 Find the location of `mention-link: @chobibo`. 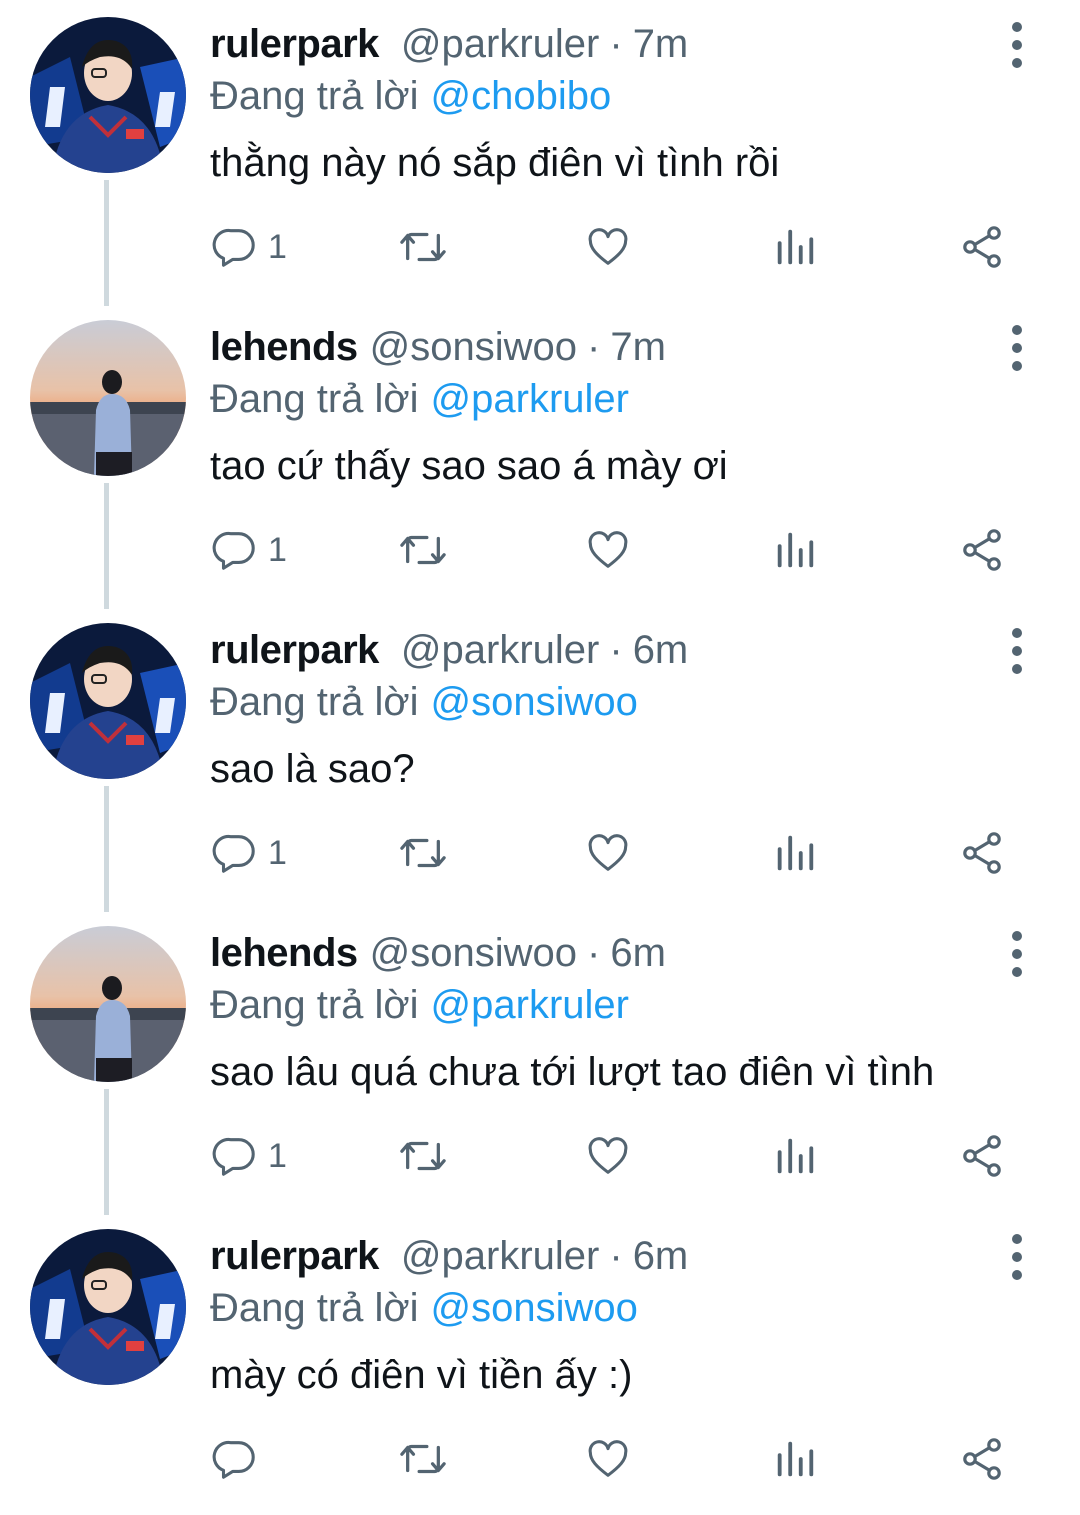

mention-link: @chobibo is located at coordinates (521, 96).